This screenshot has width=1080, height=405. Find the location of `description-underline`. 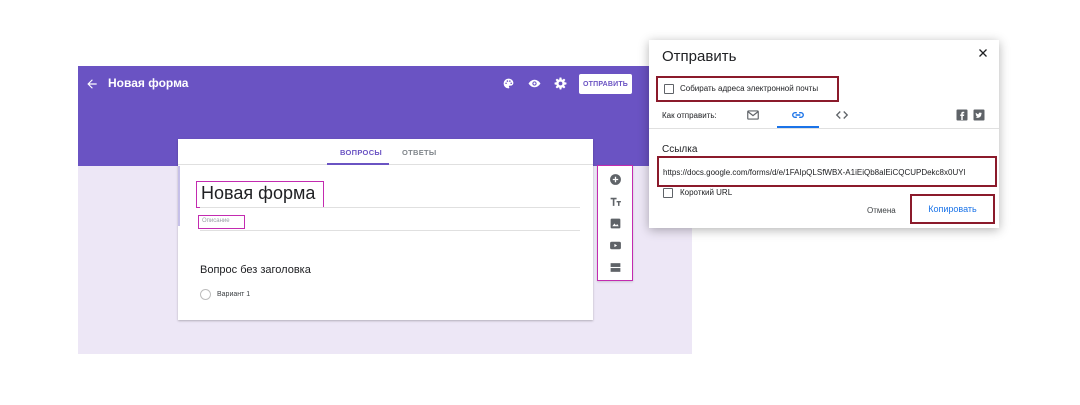

description-underline is located at coordinates (390, 230).